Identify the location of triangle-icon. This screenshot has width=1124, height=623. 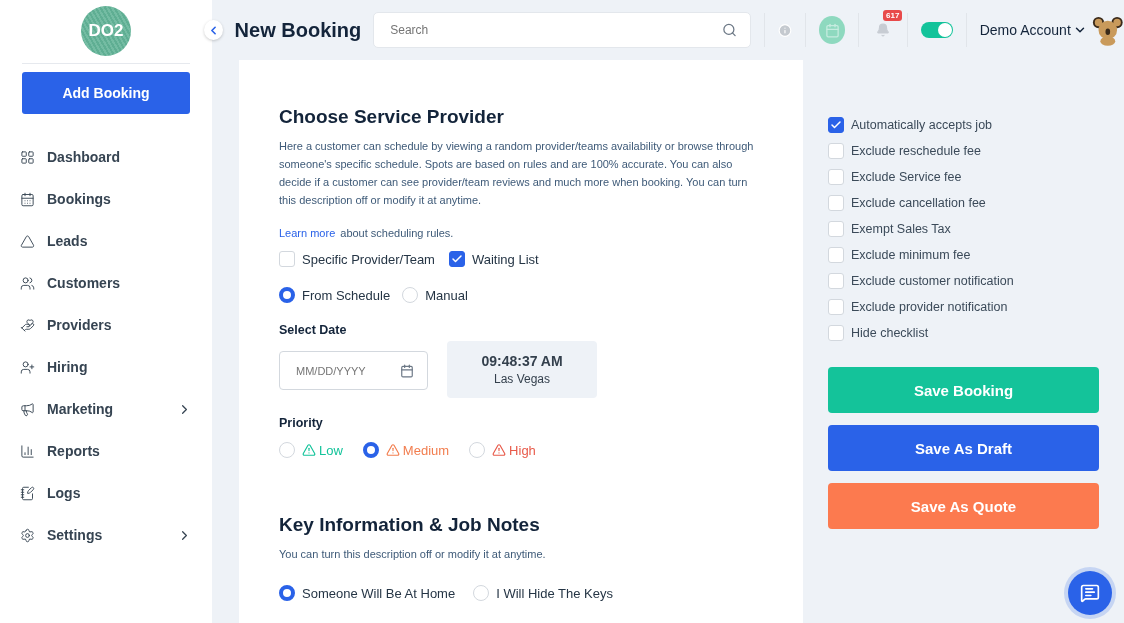
(27, 241).